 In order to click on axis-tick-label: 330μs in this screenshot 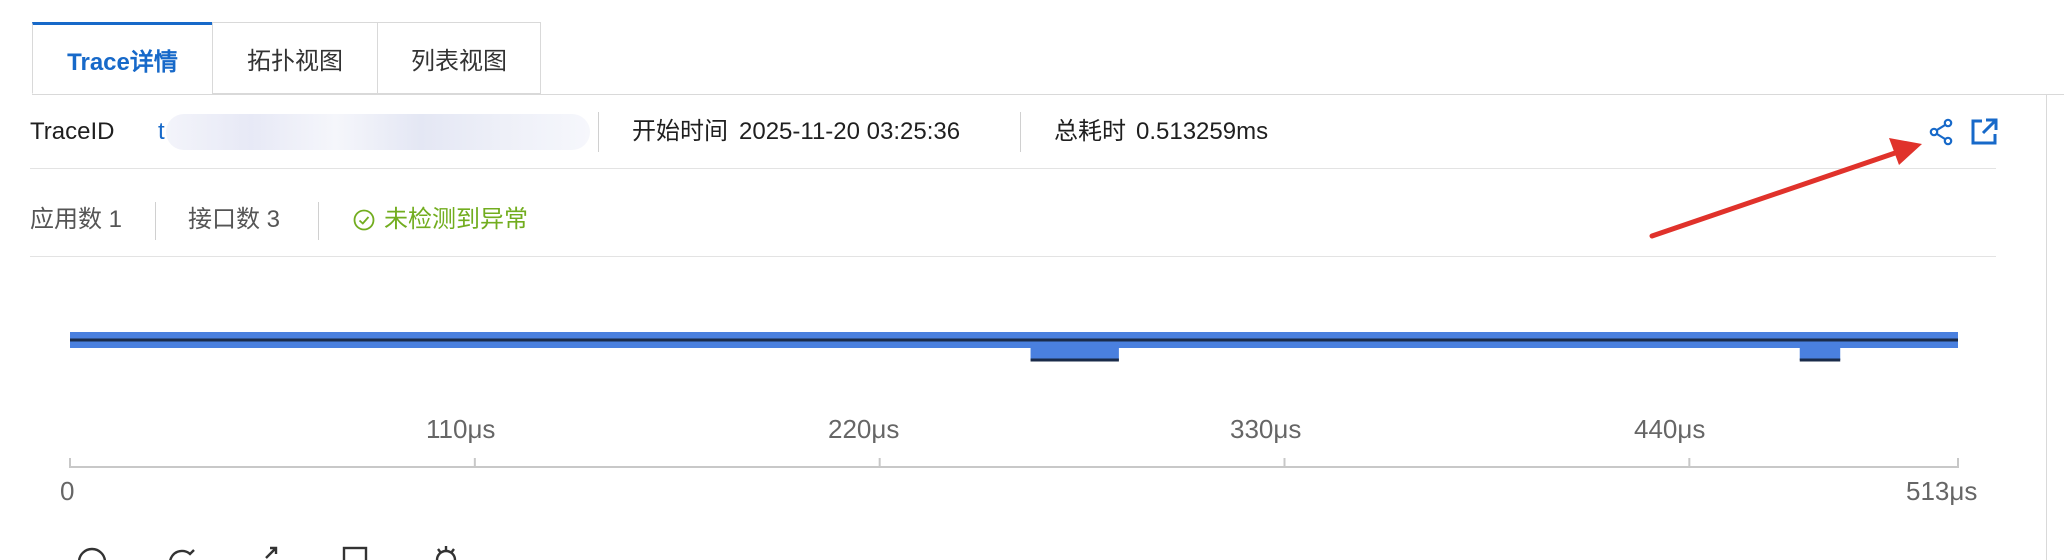, I will do `click(1266, 429)`.